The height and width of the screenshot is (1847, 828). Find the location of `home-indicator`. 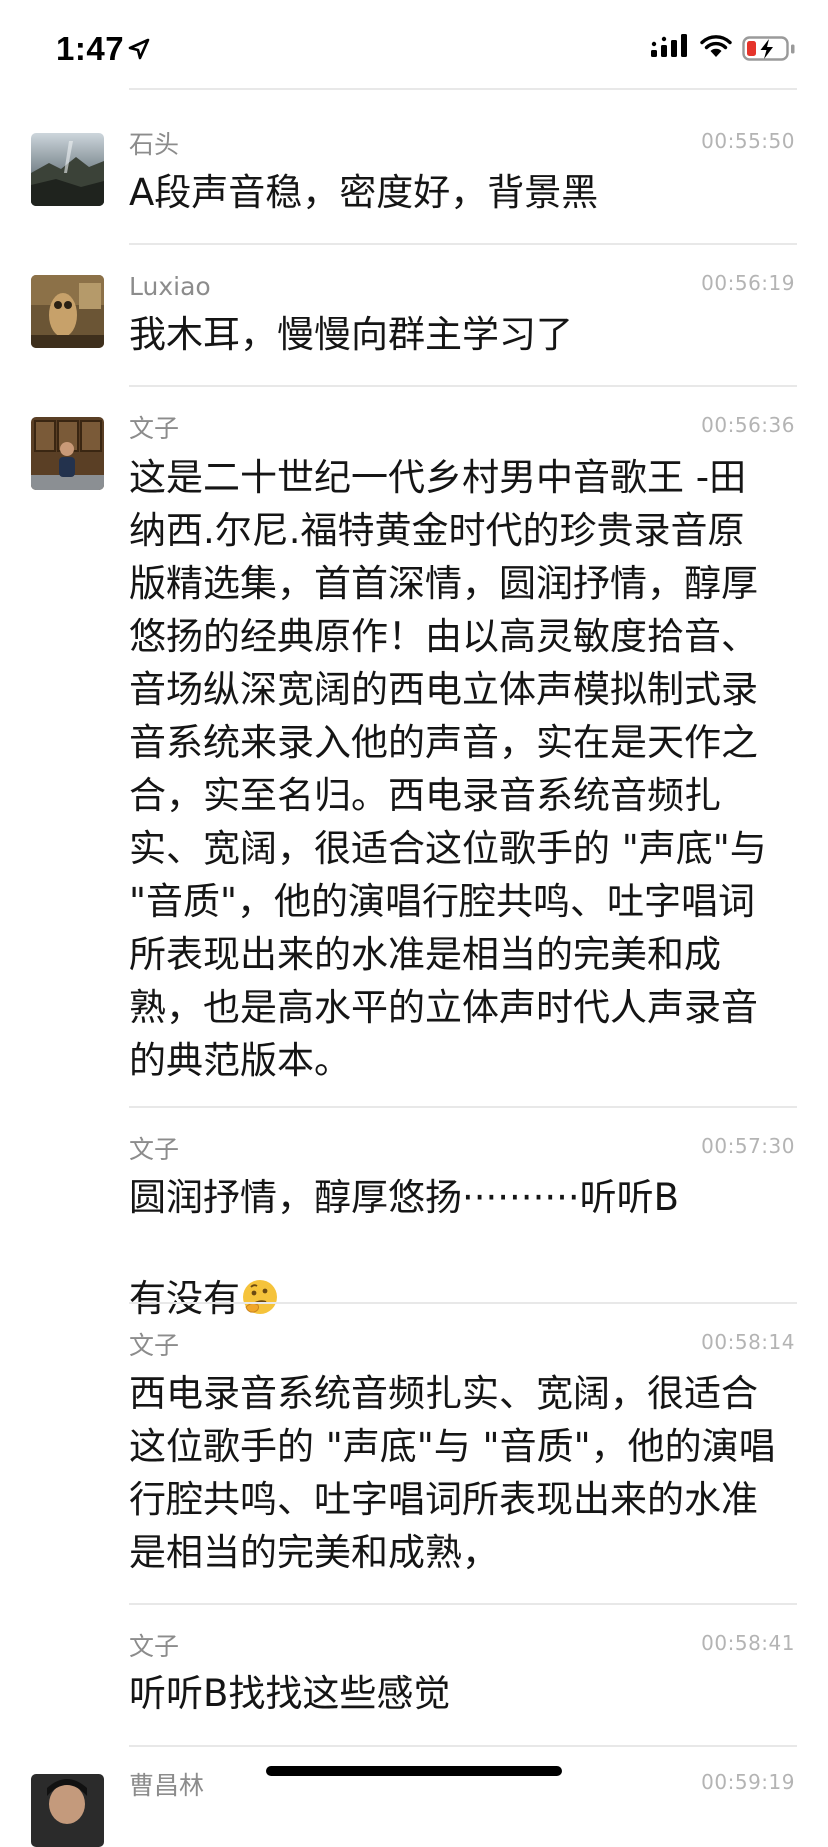

home-indicator is located at coordinates (414, 1771).